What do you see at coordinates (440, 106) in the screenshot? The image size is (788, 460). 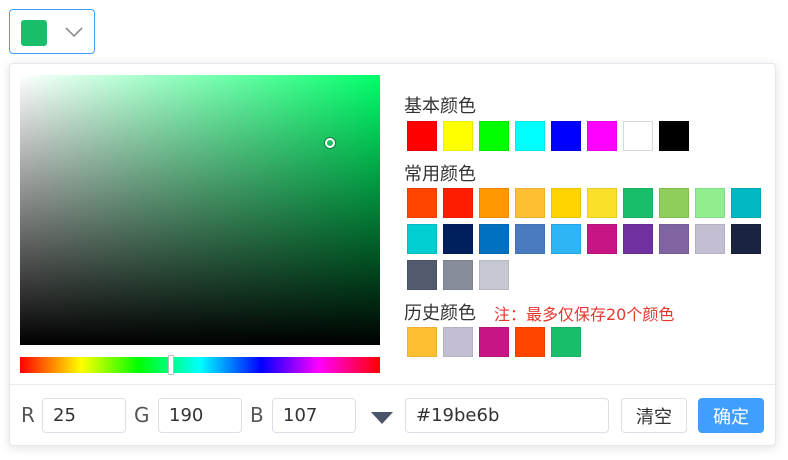 I see `basic-colors-title: 基本颜色` at bounding box center [440, 106].